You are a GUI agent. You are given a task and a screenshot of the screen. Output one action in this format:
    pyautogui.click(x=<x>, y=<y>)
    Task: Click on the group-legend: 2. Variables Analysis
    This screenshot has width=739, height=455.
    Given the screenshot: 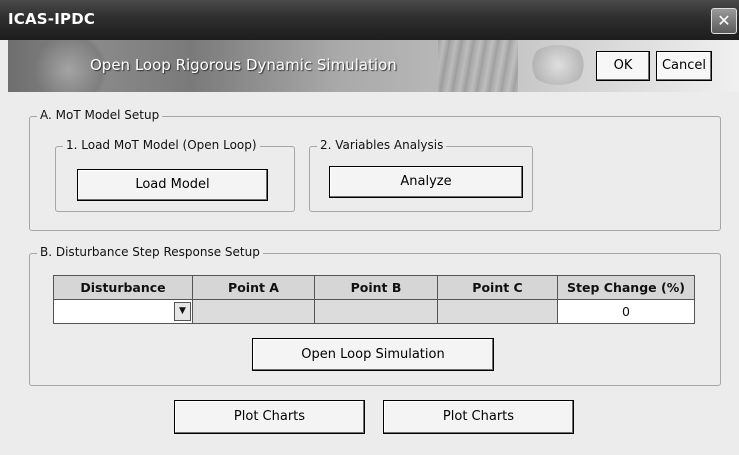 What is the action you would take?
    pyautogui.click(x=382, y=145)
    